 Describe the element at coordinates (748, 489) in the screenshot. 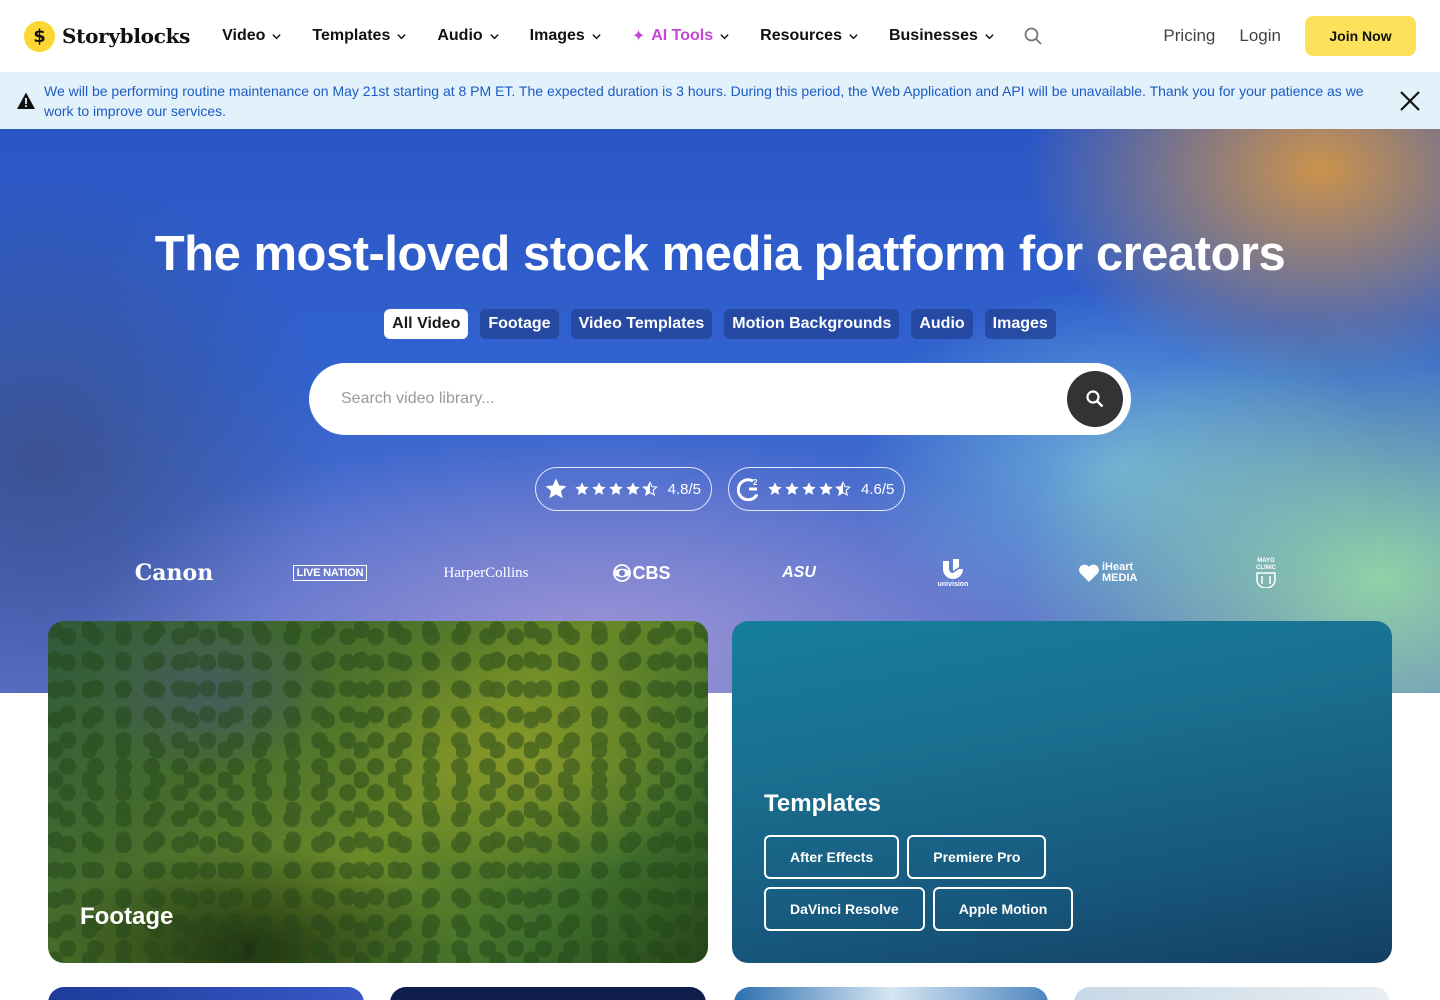

I see `g2-icon: 2` at that location.